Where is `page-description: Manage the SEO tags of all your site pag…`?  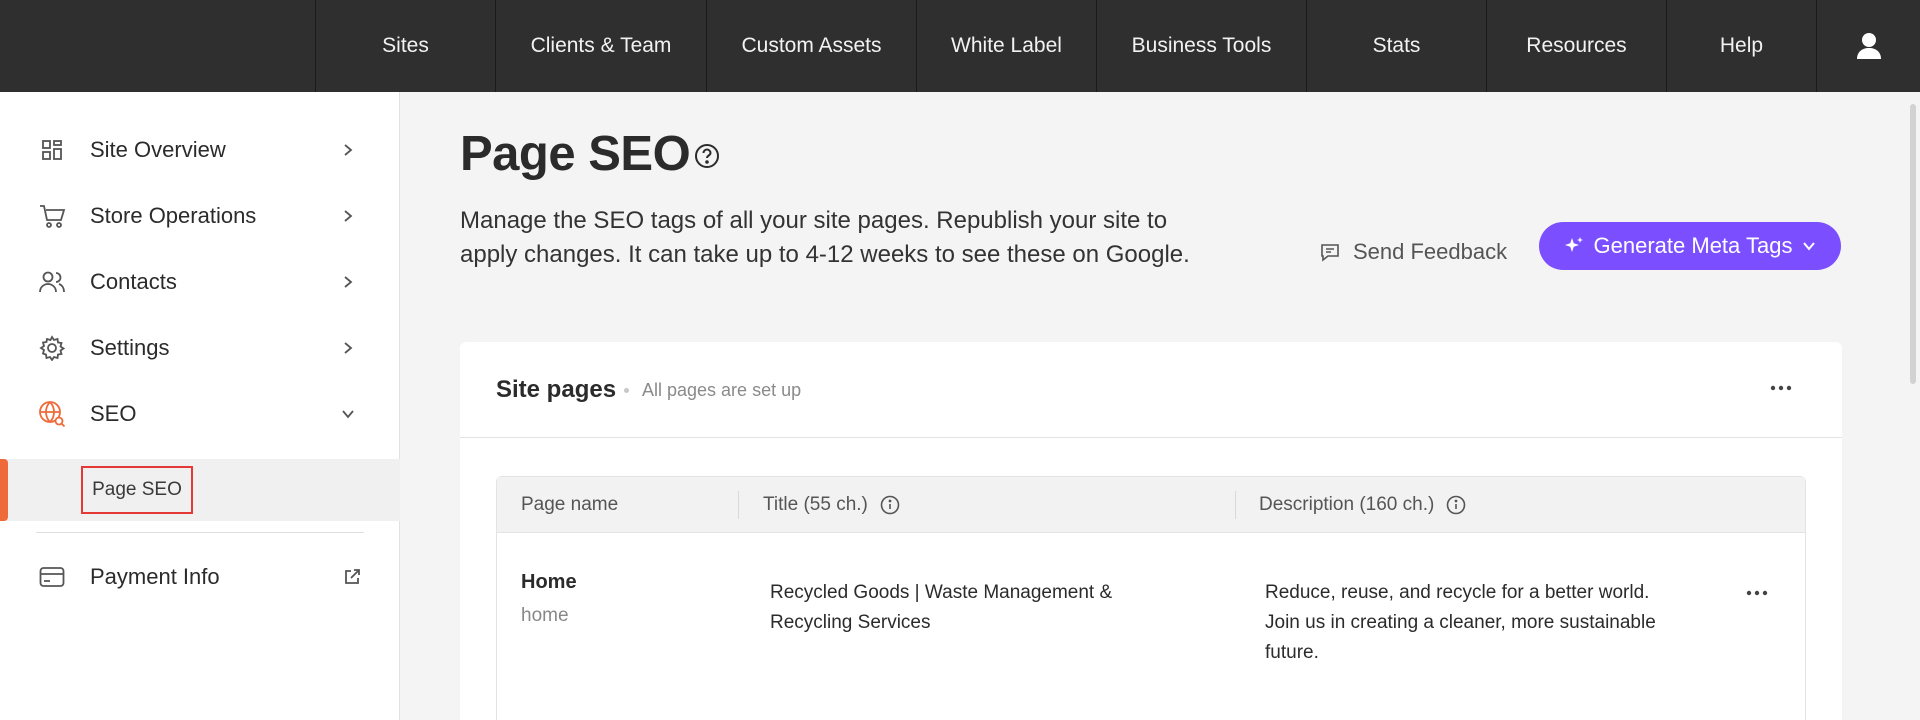 page-description: Manage the SEO tags of all your site pag… is located at coordinates (825, 237).